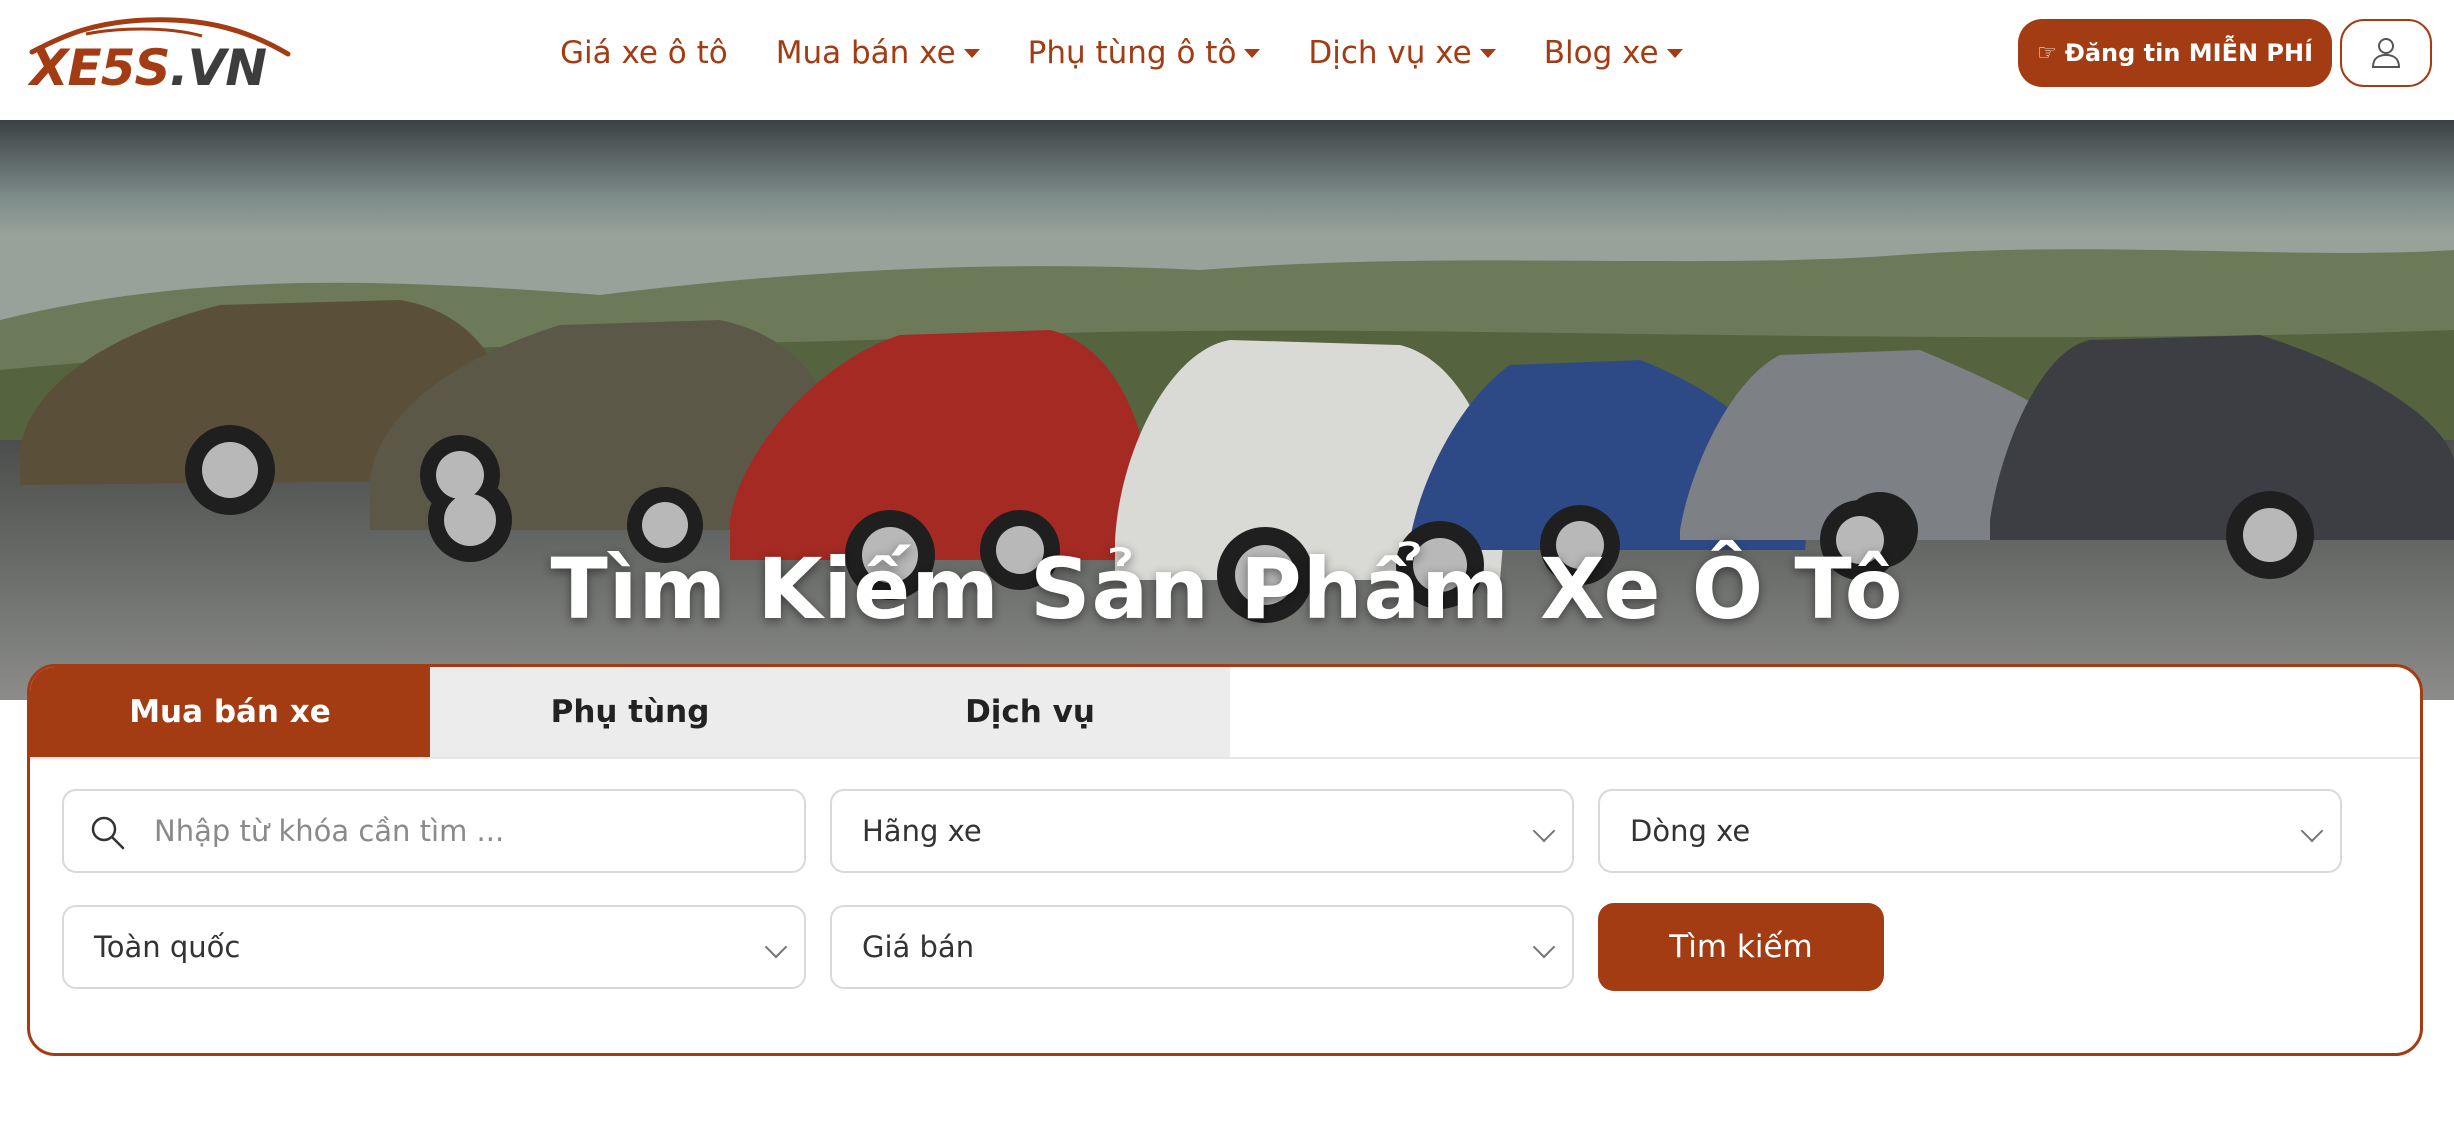 The height and width of the screenshot is (1144, 2454). I want to click on nav-item-dich-vu: Dịch vụ xe, so click(1402, 53).